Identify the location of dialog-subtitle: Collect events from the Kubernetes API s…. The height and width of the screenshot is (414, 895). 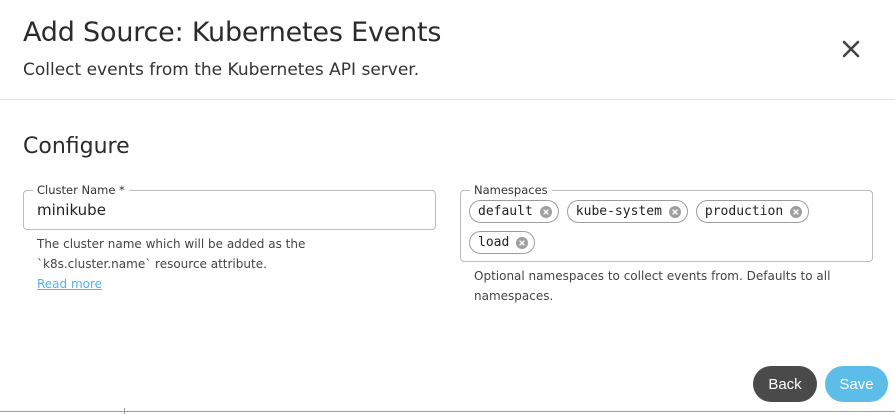
(221, 70).